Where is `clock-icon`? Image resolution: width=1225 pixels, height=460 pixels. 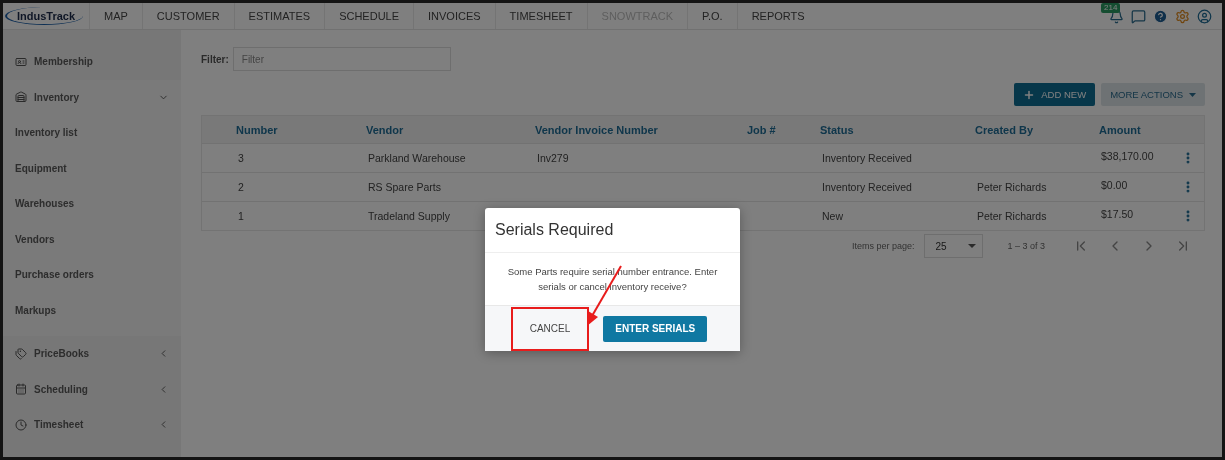
clock-icon is located at coordinates (21, 424).